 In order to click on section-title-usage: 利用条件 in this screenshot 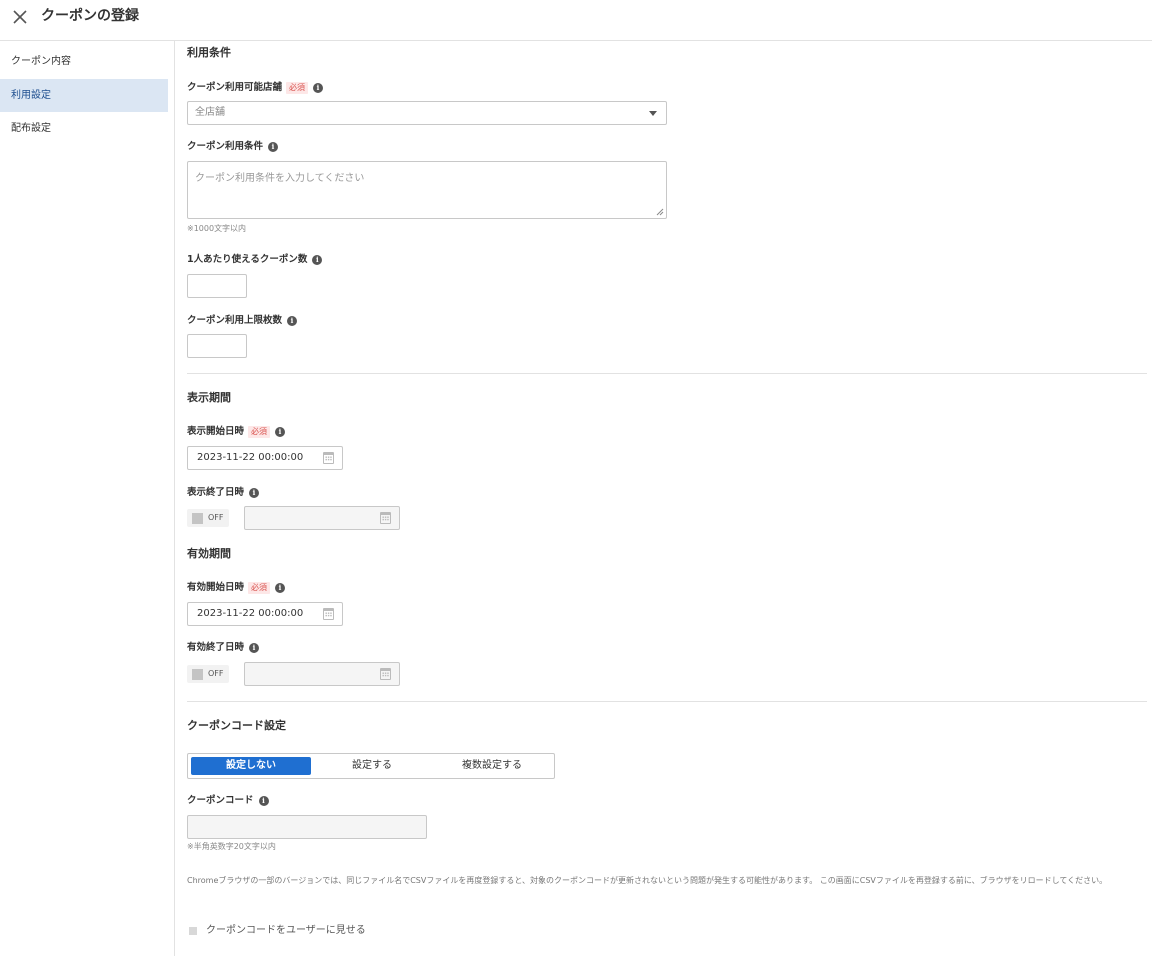, I will do `click(209, 52)`.